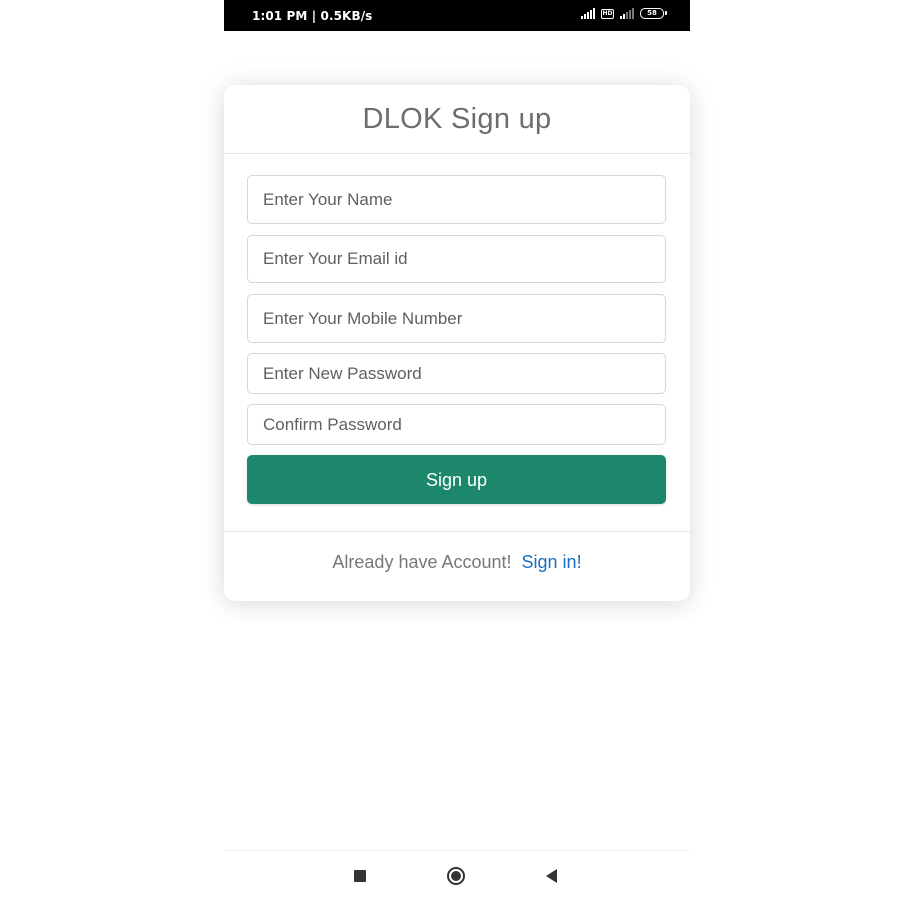  What do you see at coordinates (457, 119) in the screenshot?
I see `page-title: DLOK Sign up` at bounding box center [457, 119].